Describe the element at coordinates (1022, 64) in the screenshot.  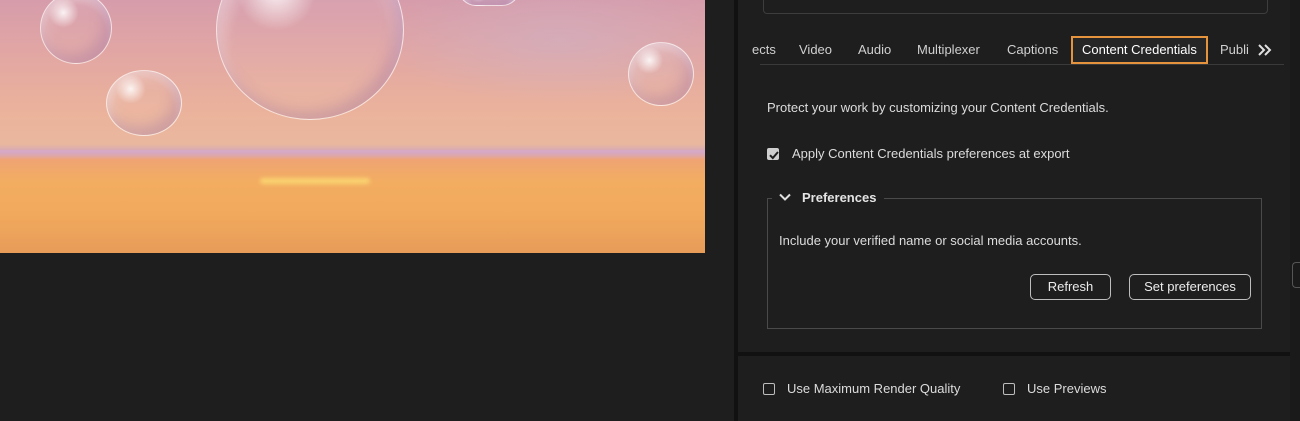
I see `tab-underline` at that location.